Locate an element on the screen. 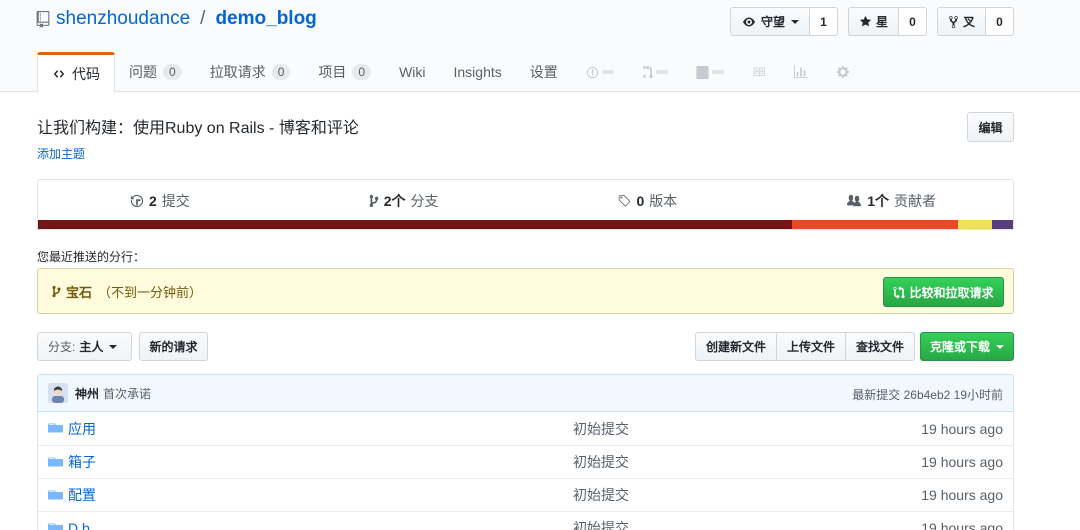  file-name-link: 箱子 is located at coordinates (82, 462).